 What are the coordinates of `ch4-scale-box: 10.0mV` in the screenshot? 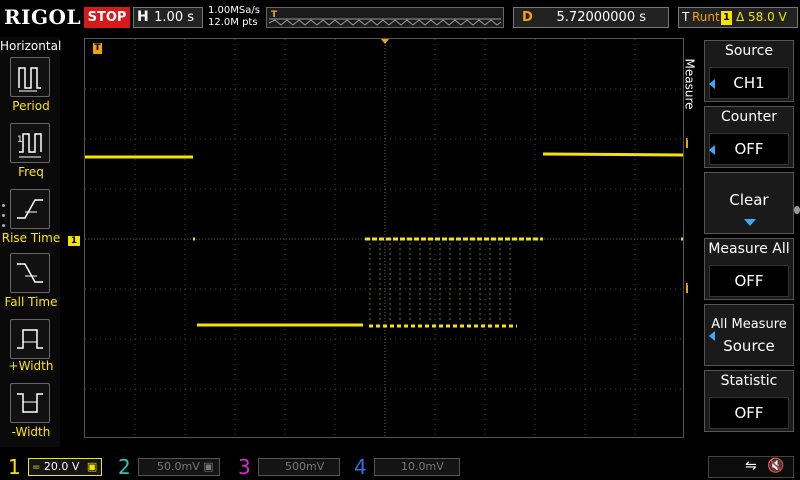 It's located at (417, 467).